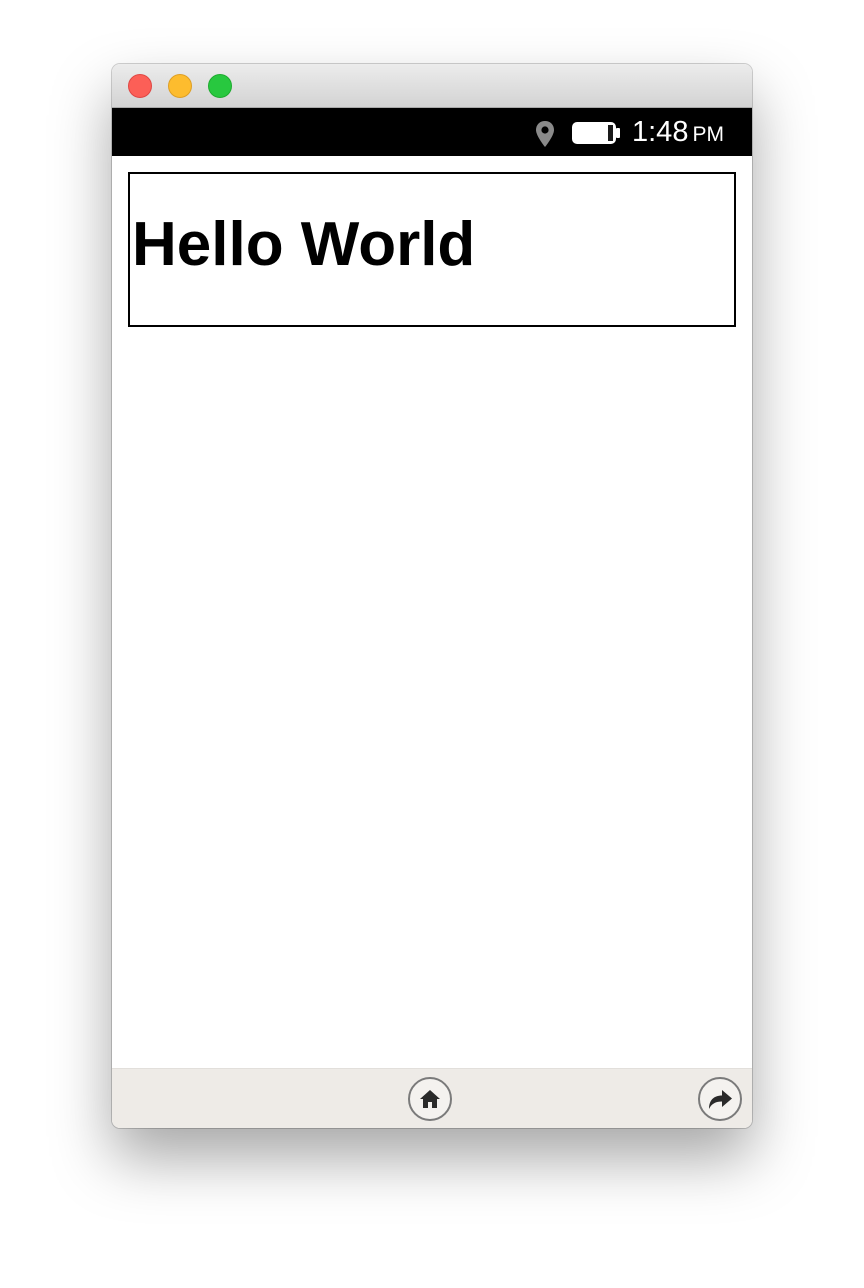  Describe the element at coordinates (432, 132) in the screenshot. I see `status-bar: 1:48 PM` at that location.